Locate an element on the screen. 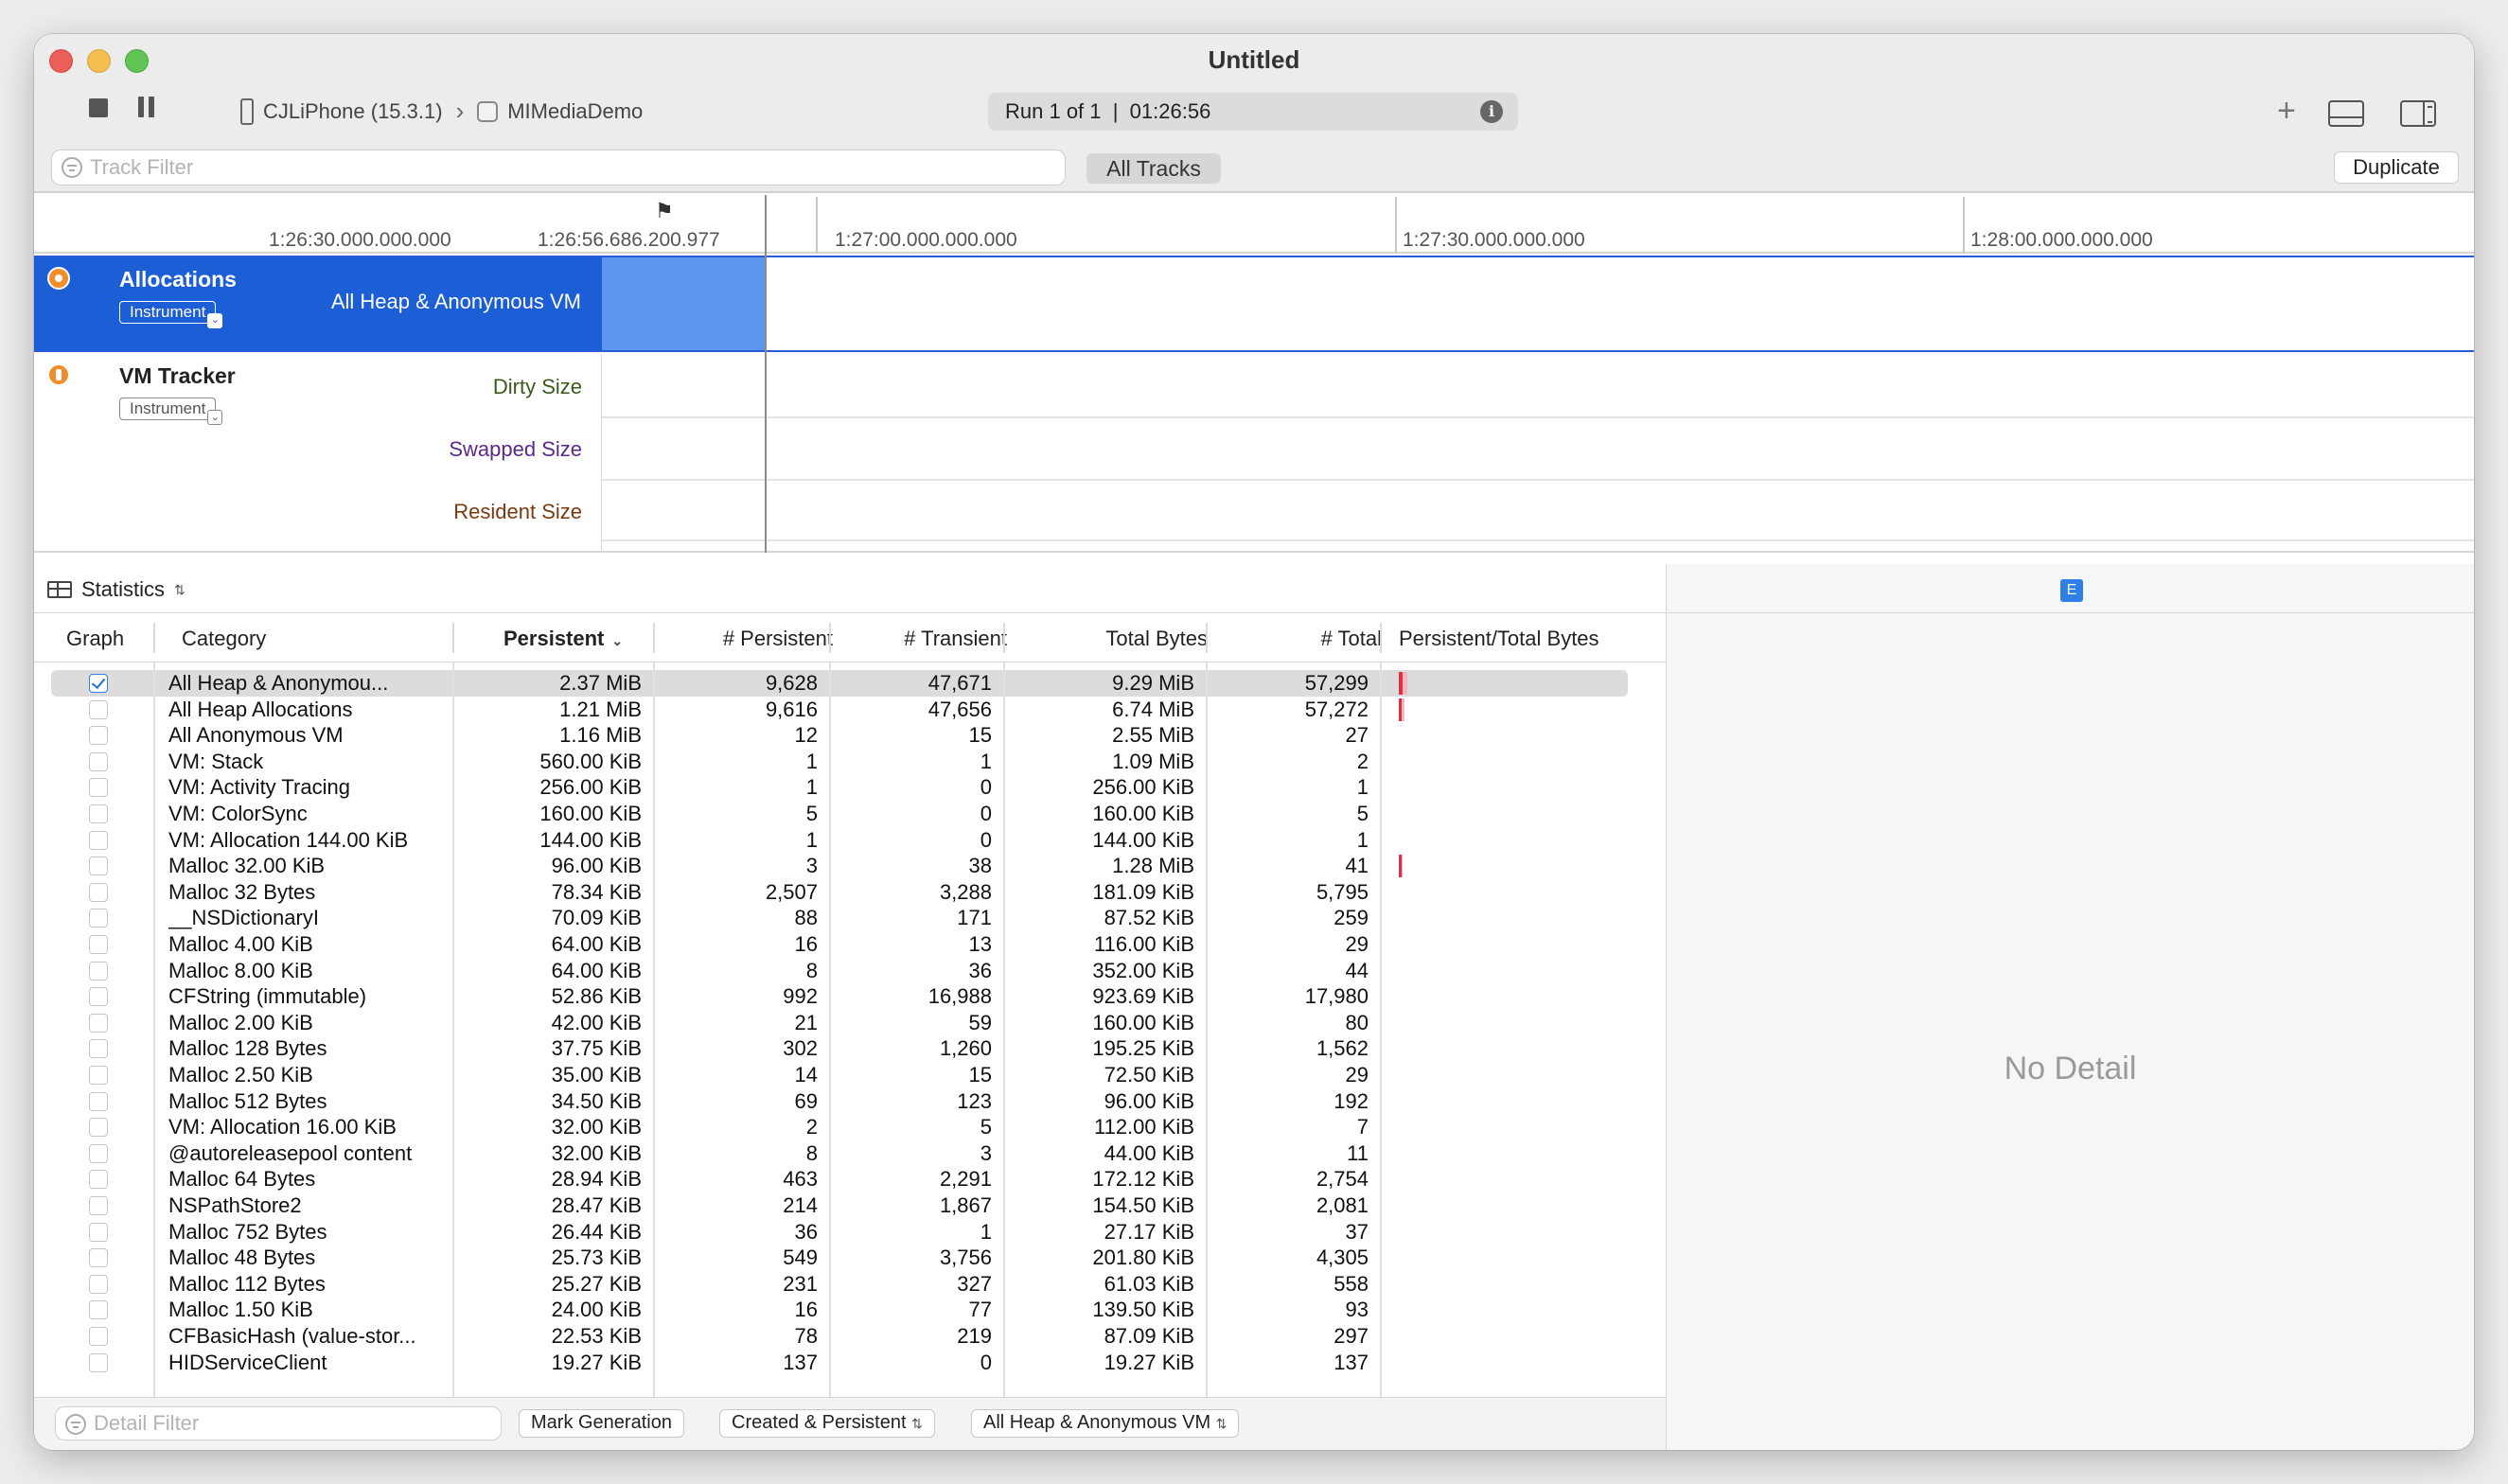 This screenshot has height=1484, width=2508. table-row: Malloc 2.00 KiB 42.00 KiB 21 59 160.00 KiB 80 is located at coordinates (850, 1023).